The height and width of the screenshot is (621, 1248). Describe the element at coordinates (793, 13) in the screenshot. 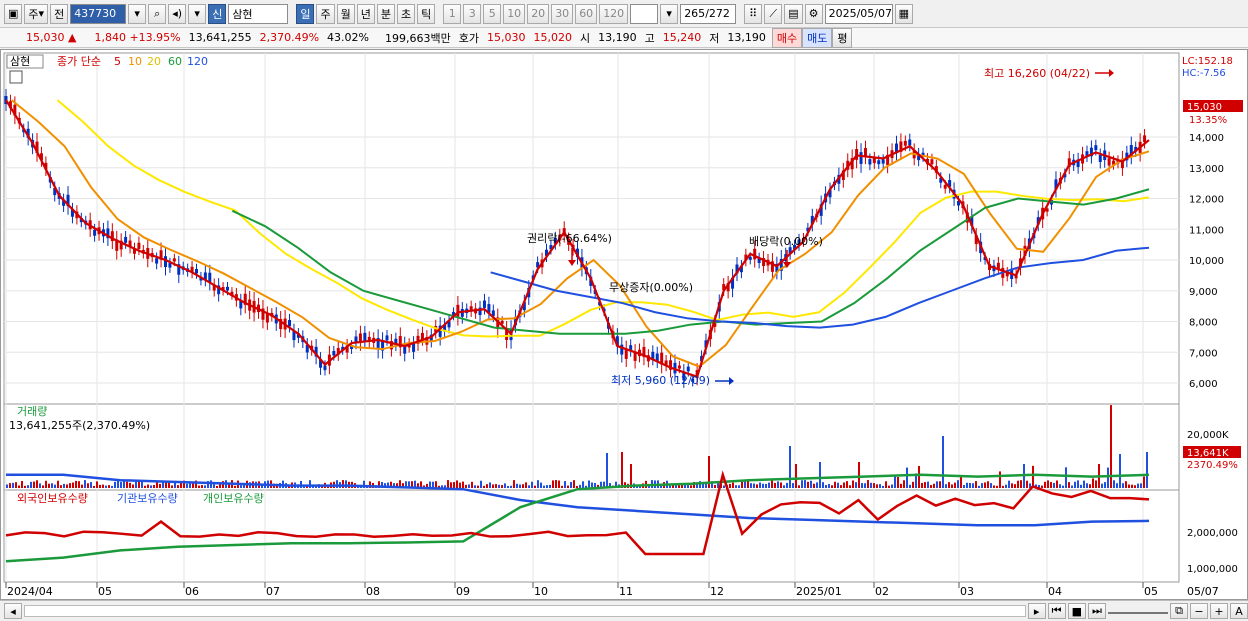

I see `save-icon: ▤` at that location.